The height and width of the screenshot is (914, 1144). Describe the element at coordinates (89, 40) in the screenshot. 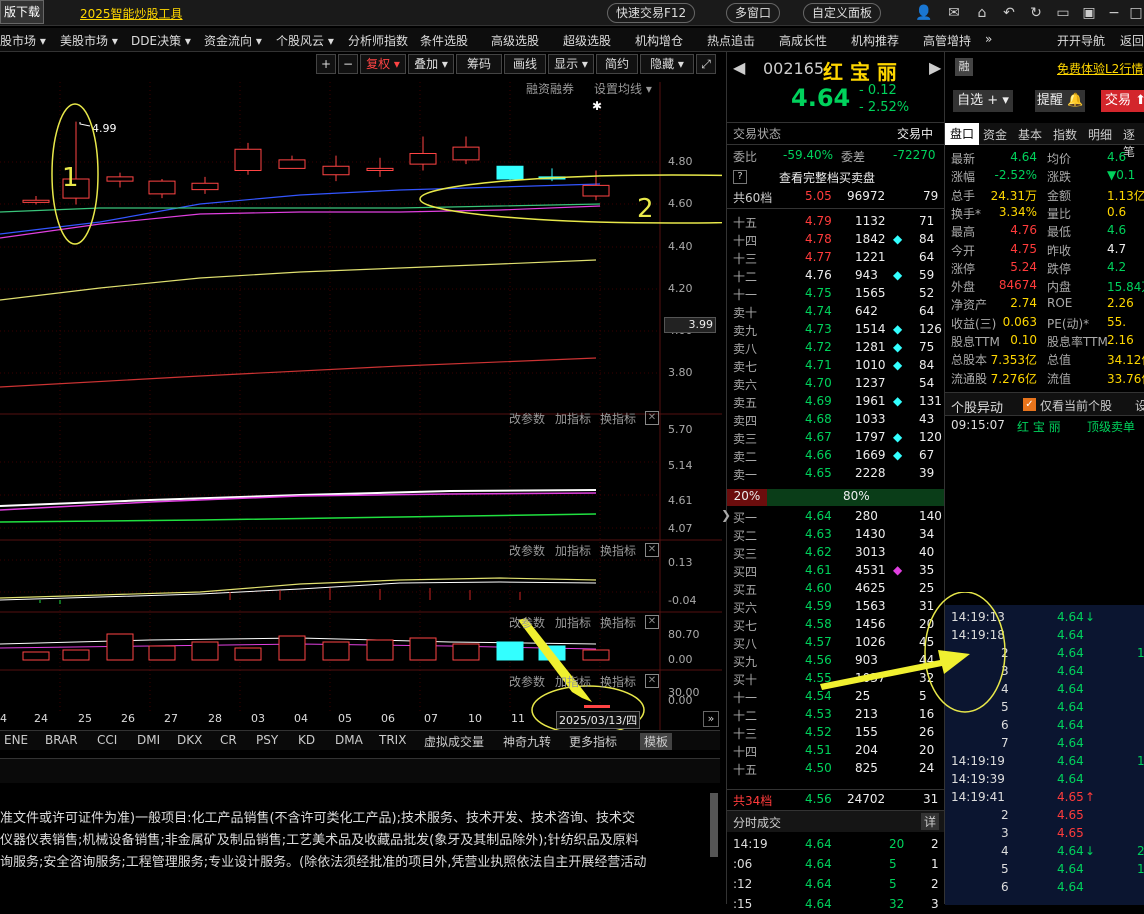

I see `menu-item: 美股市场 ▾` at that location.